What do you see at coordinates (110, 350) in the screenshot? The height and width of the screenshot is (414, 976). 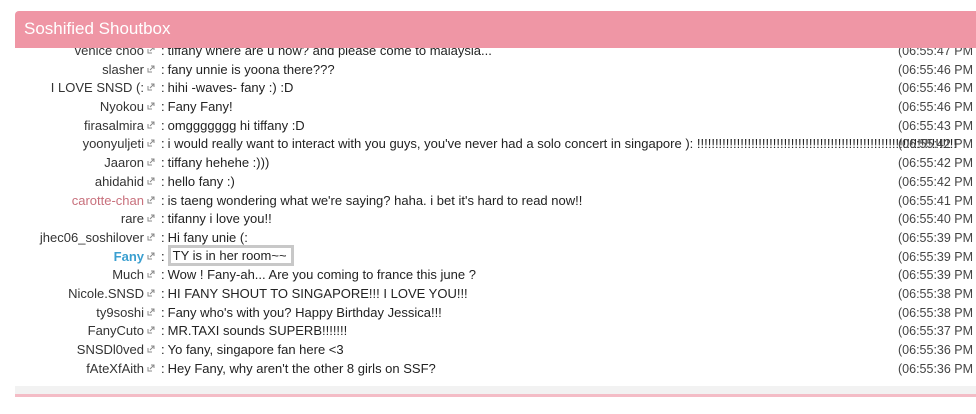 I see `shout-author-link: SNSDl0ved` at bounding box center [110, 350].